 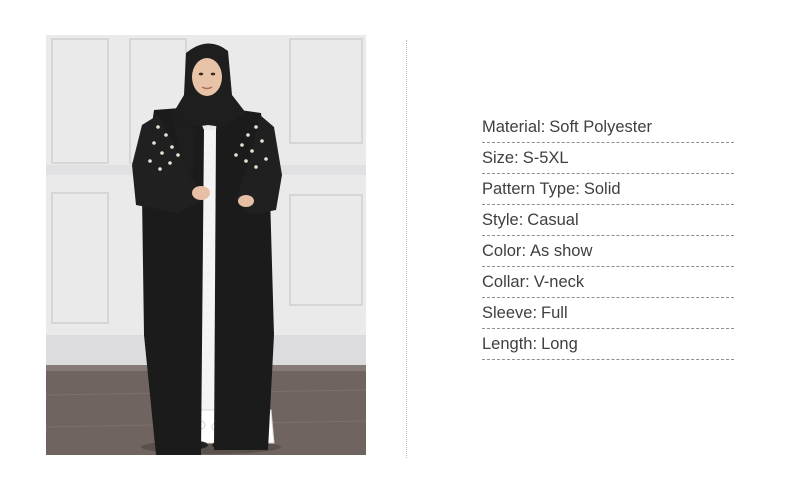 What do you see at coordinates (500, 220) in the screenshot?
I see `spec-key: Style` at bounding box center [500, 220].